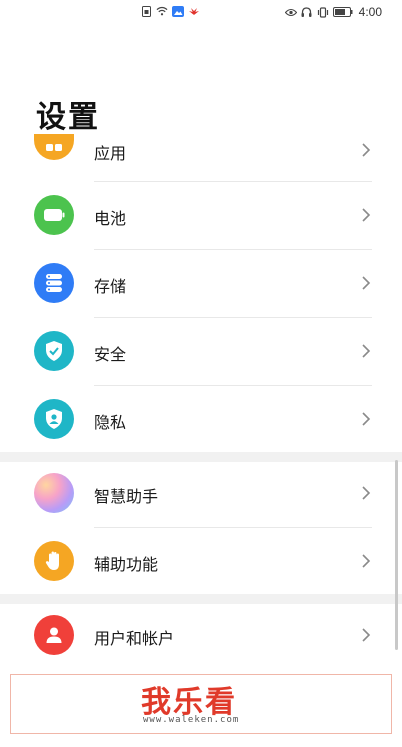  Describe the element at coordinates (54, 561) in the screenshot. I see `hand-icon` at that location.